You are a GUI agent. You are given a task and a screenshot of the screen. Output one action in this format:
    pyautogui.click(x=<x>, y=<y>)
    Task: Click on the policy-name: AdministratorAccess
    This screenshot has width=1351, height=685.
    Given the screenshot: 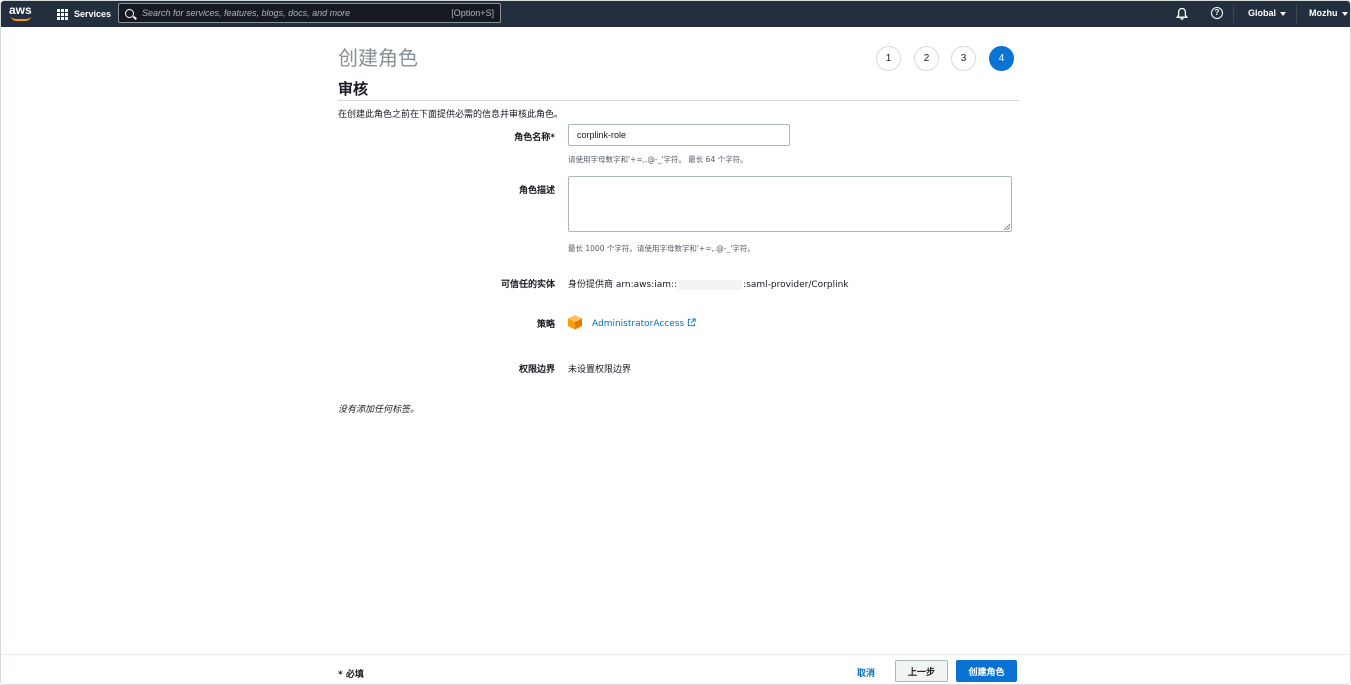 What is the action you would take?
    pyautogui.click(x=638, y=324)
    